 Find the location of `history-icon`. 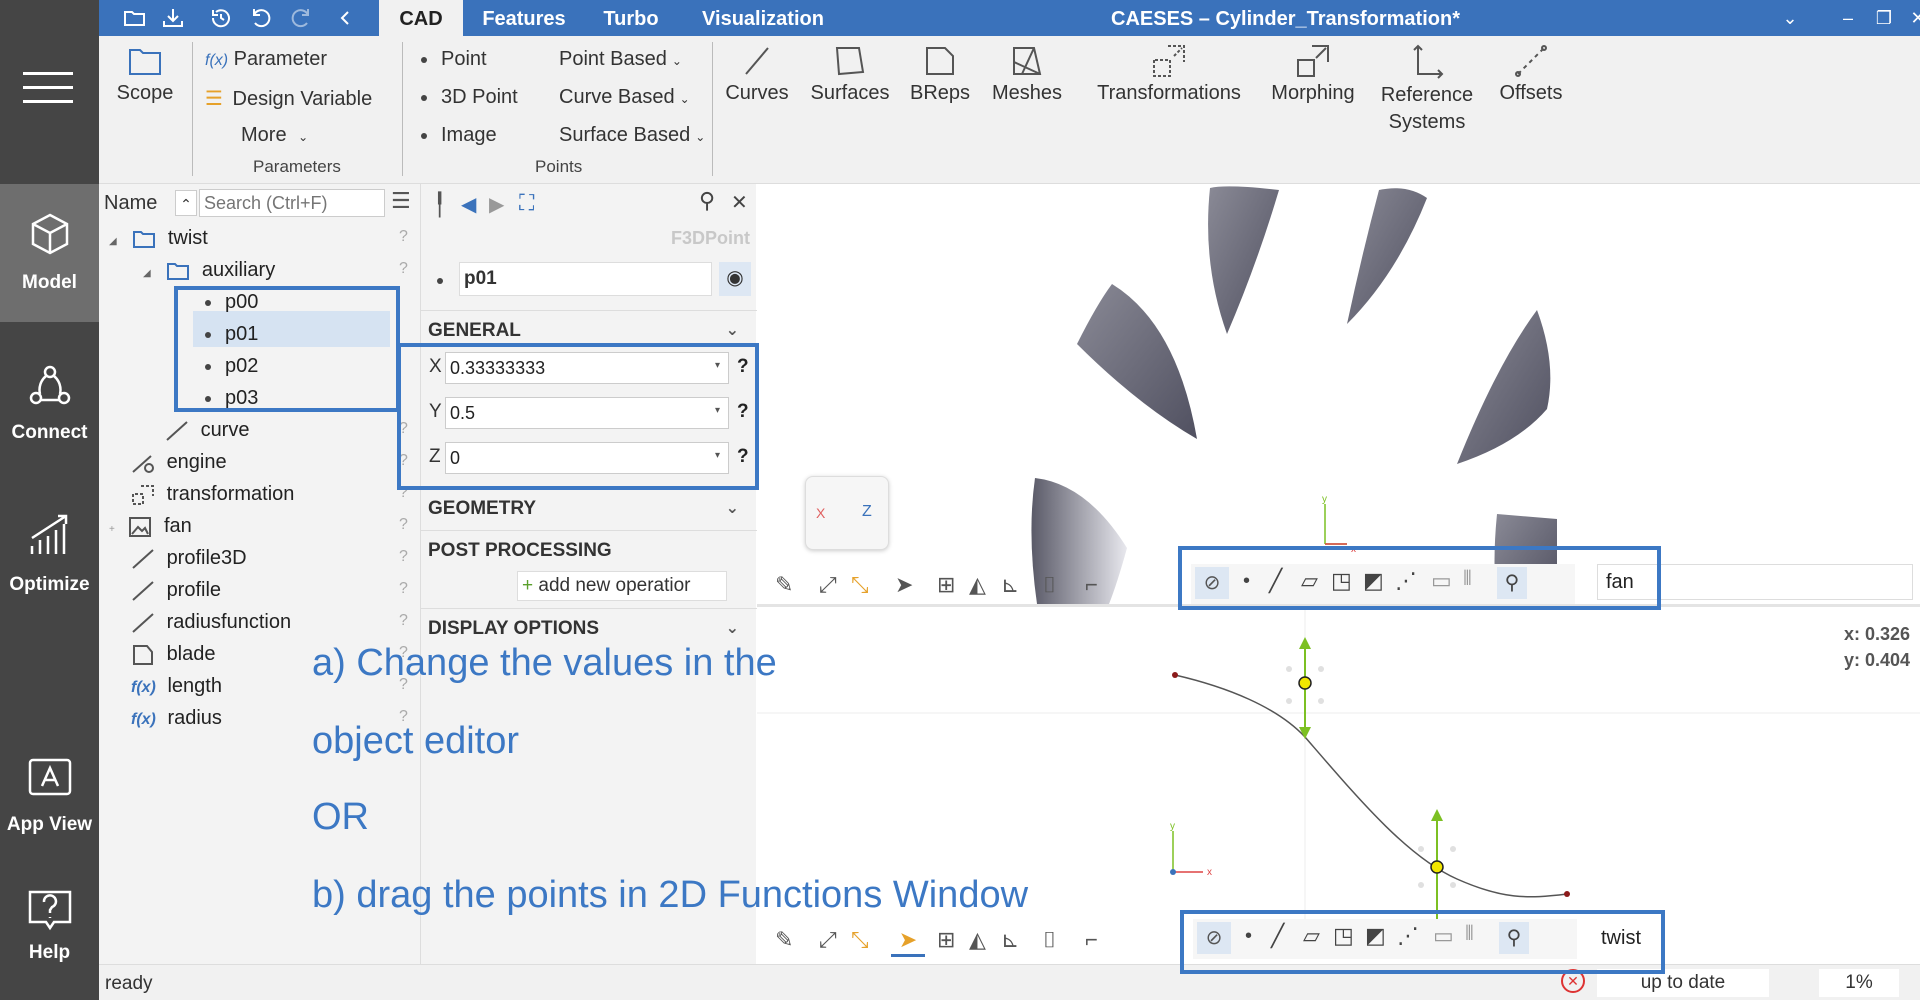

history-icon is located at coordinates (221, 18).